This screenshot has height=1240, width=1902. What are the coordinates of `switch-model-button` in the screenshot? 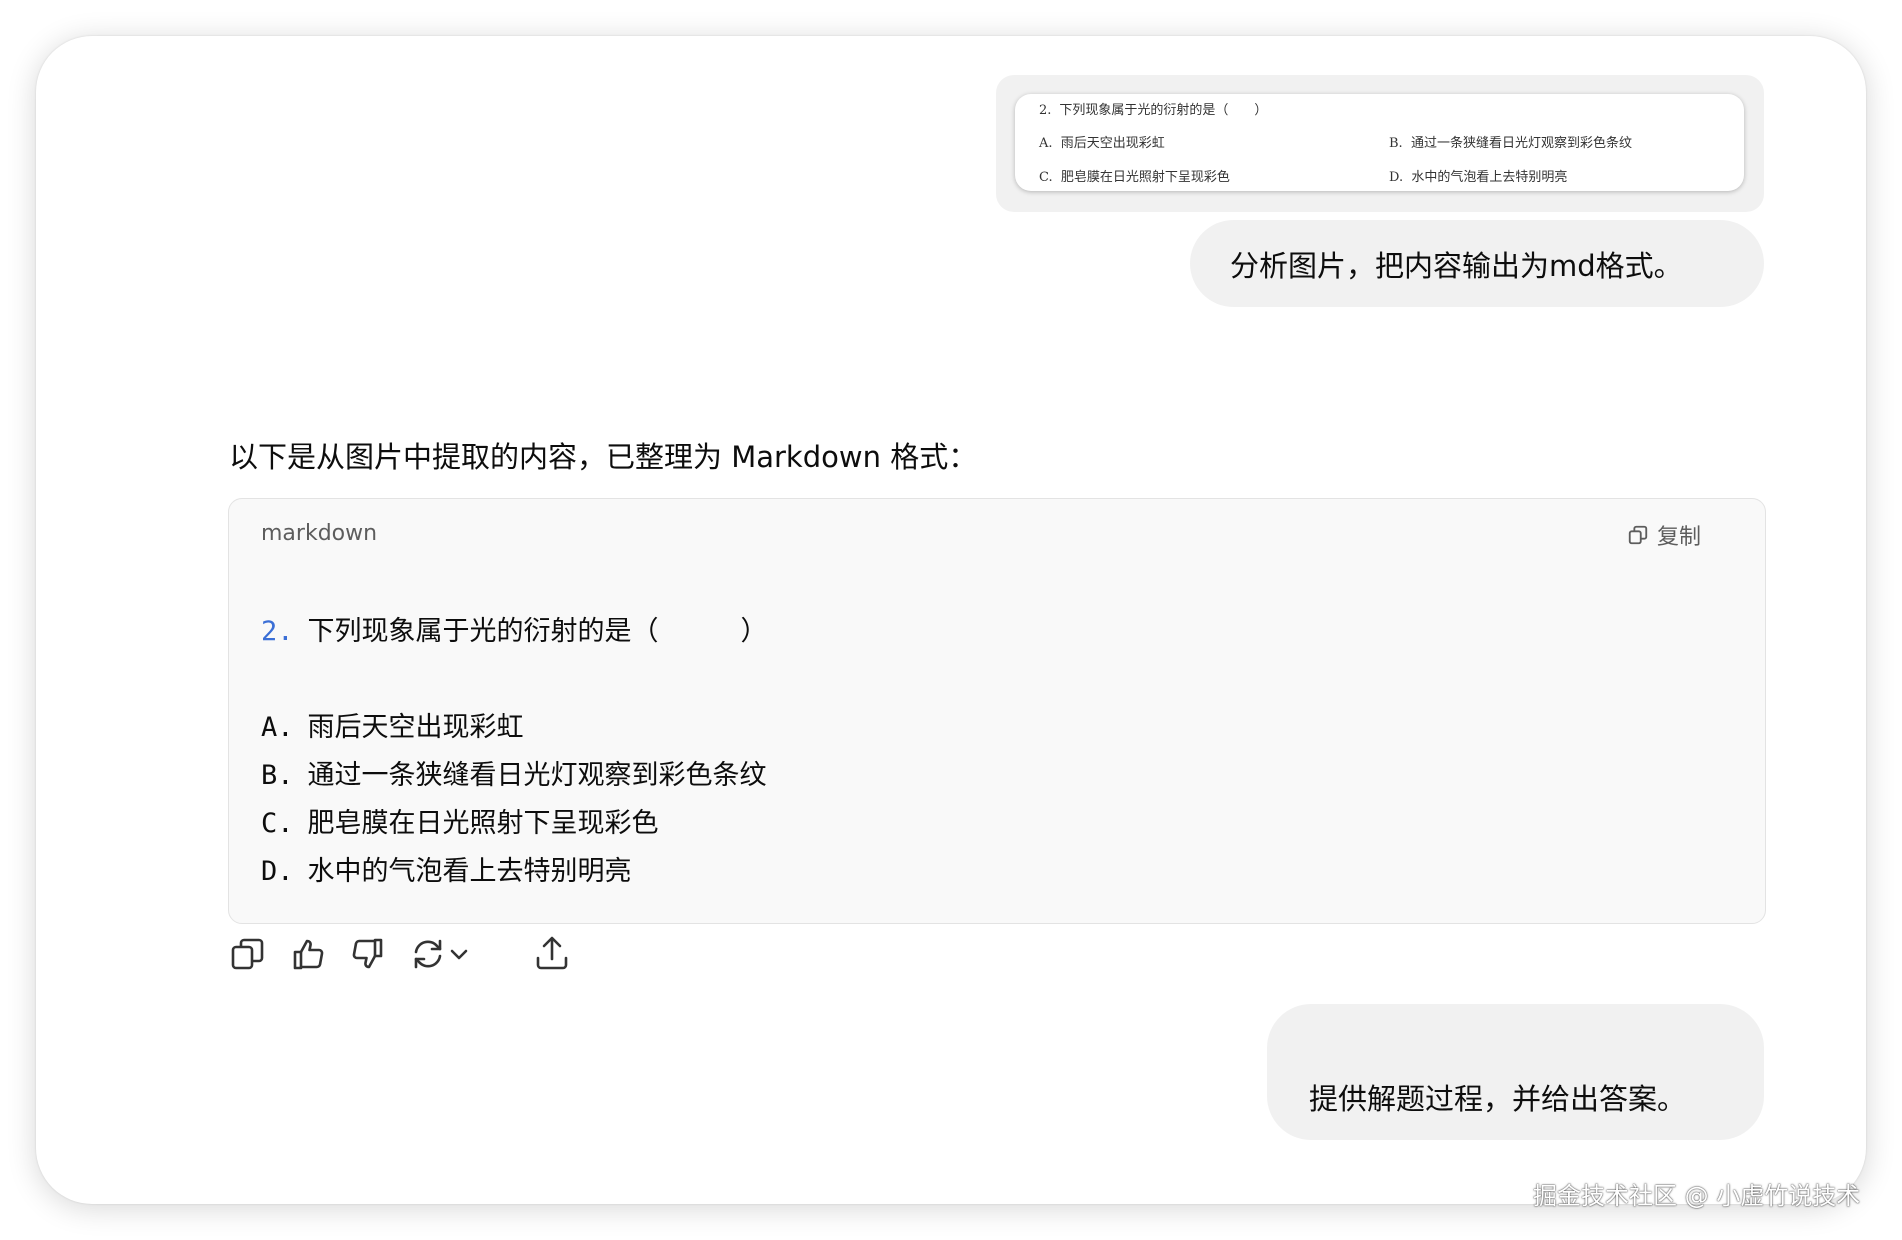 It's located at (459, 954).